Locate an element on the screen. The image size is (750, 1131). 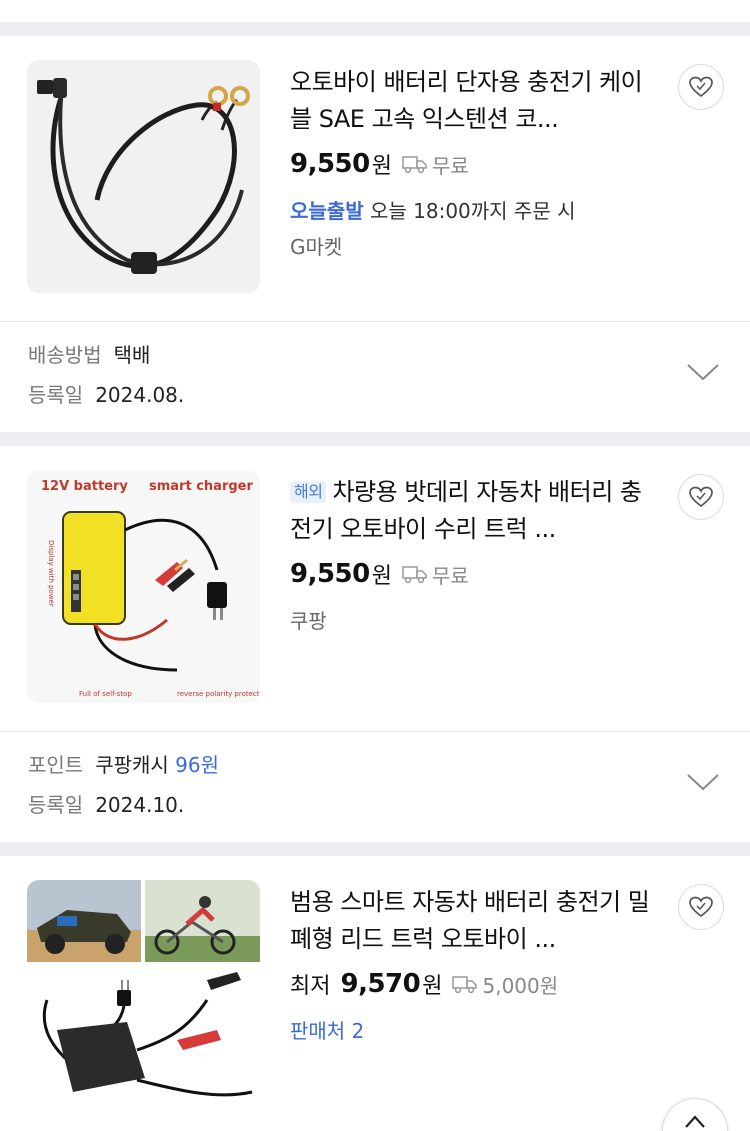
arrow-up-icon is located at coordinates (695, 1121).